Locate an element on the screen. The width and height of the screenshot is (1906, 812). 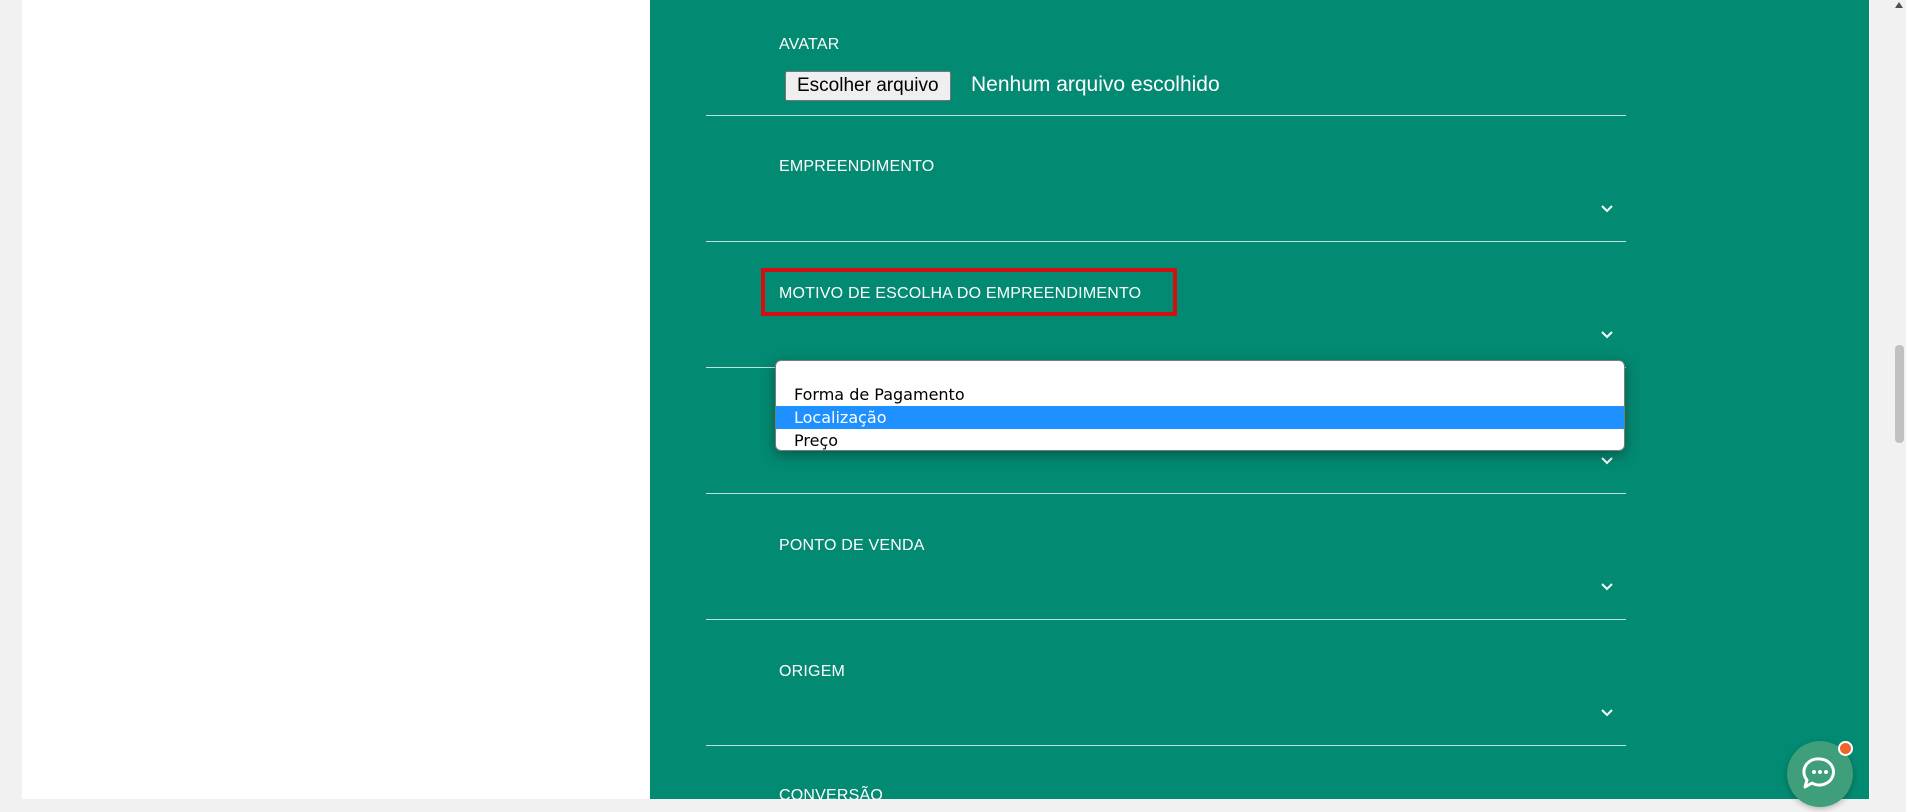
notification-dot is located at coordinates (1845, 748).